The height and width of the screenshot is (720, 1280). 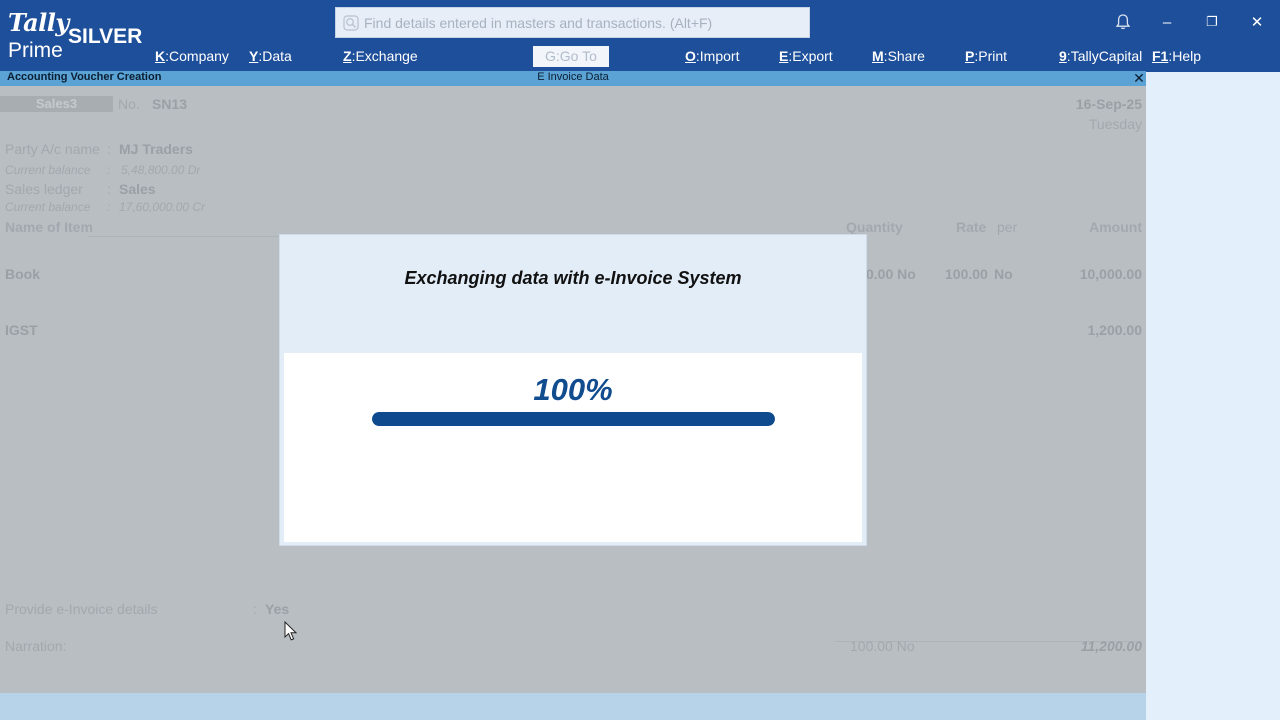 I want to click on col-quantity: Quantity, so click(x=874, y=227).